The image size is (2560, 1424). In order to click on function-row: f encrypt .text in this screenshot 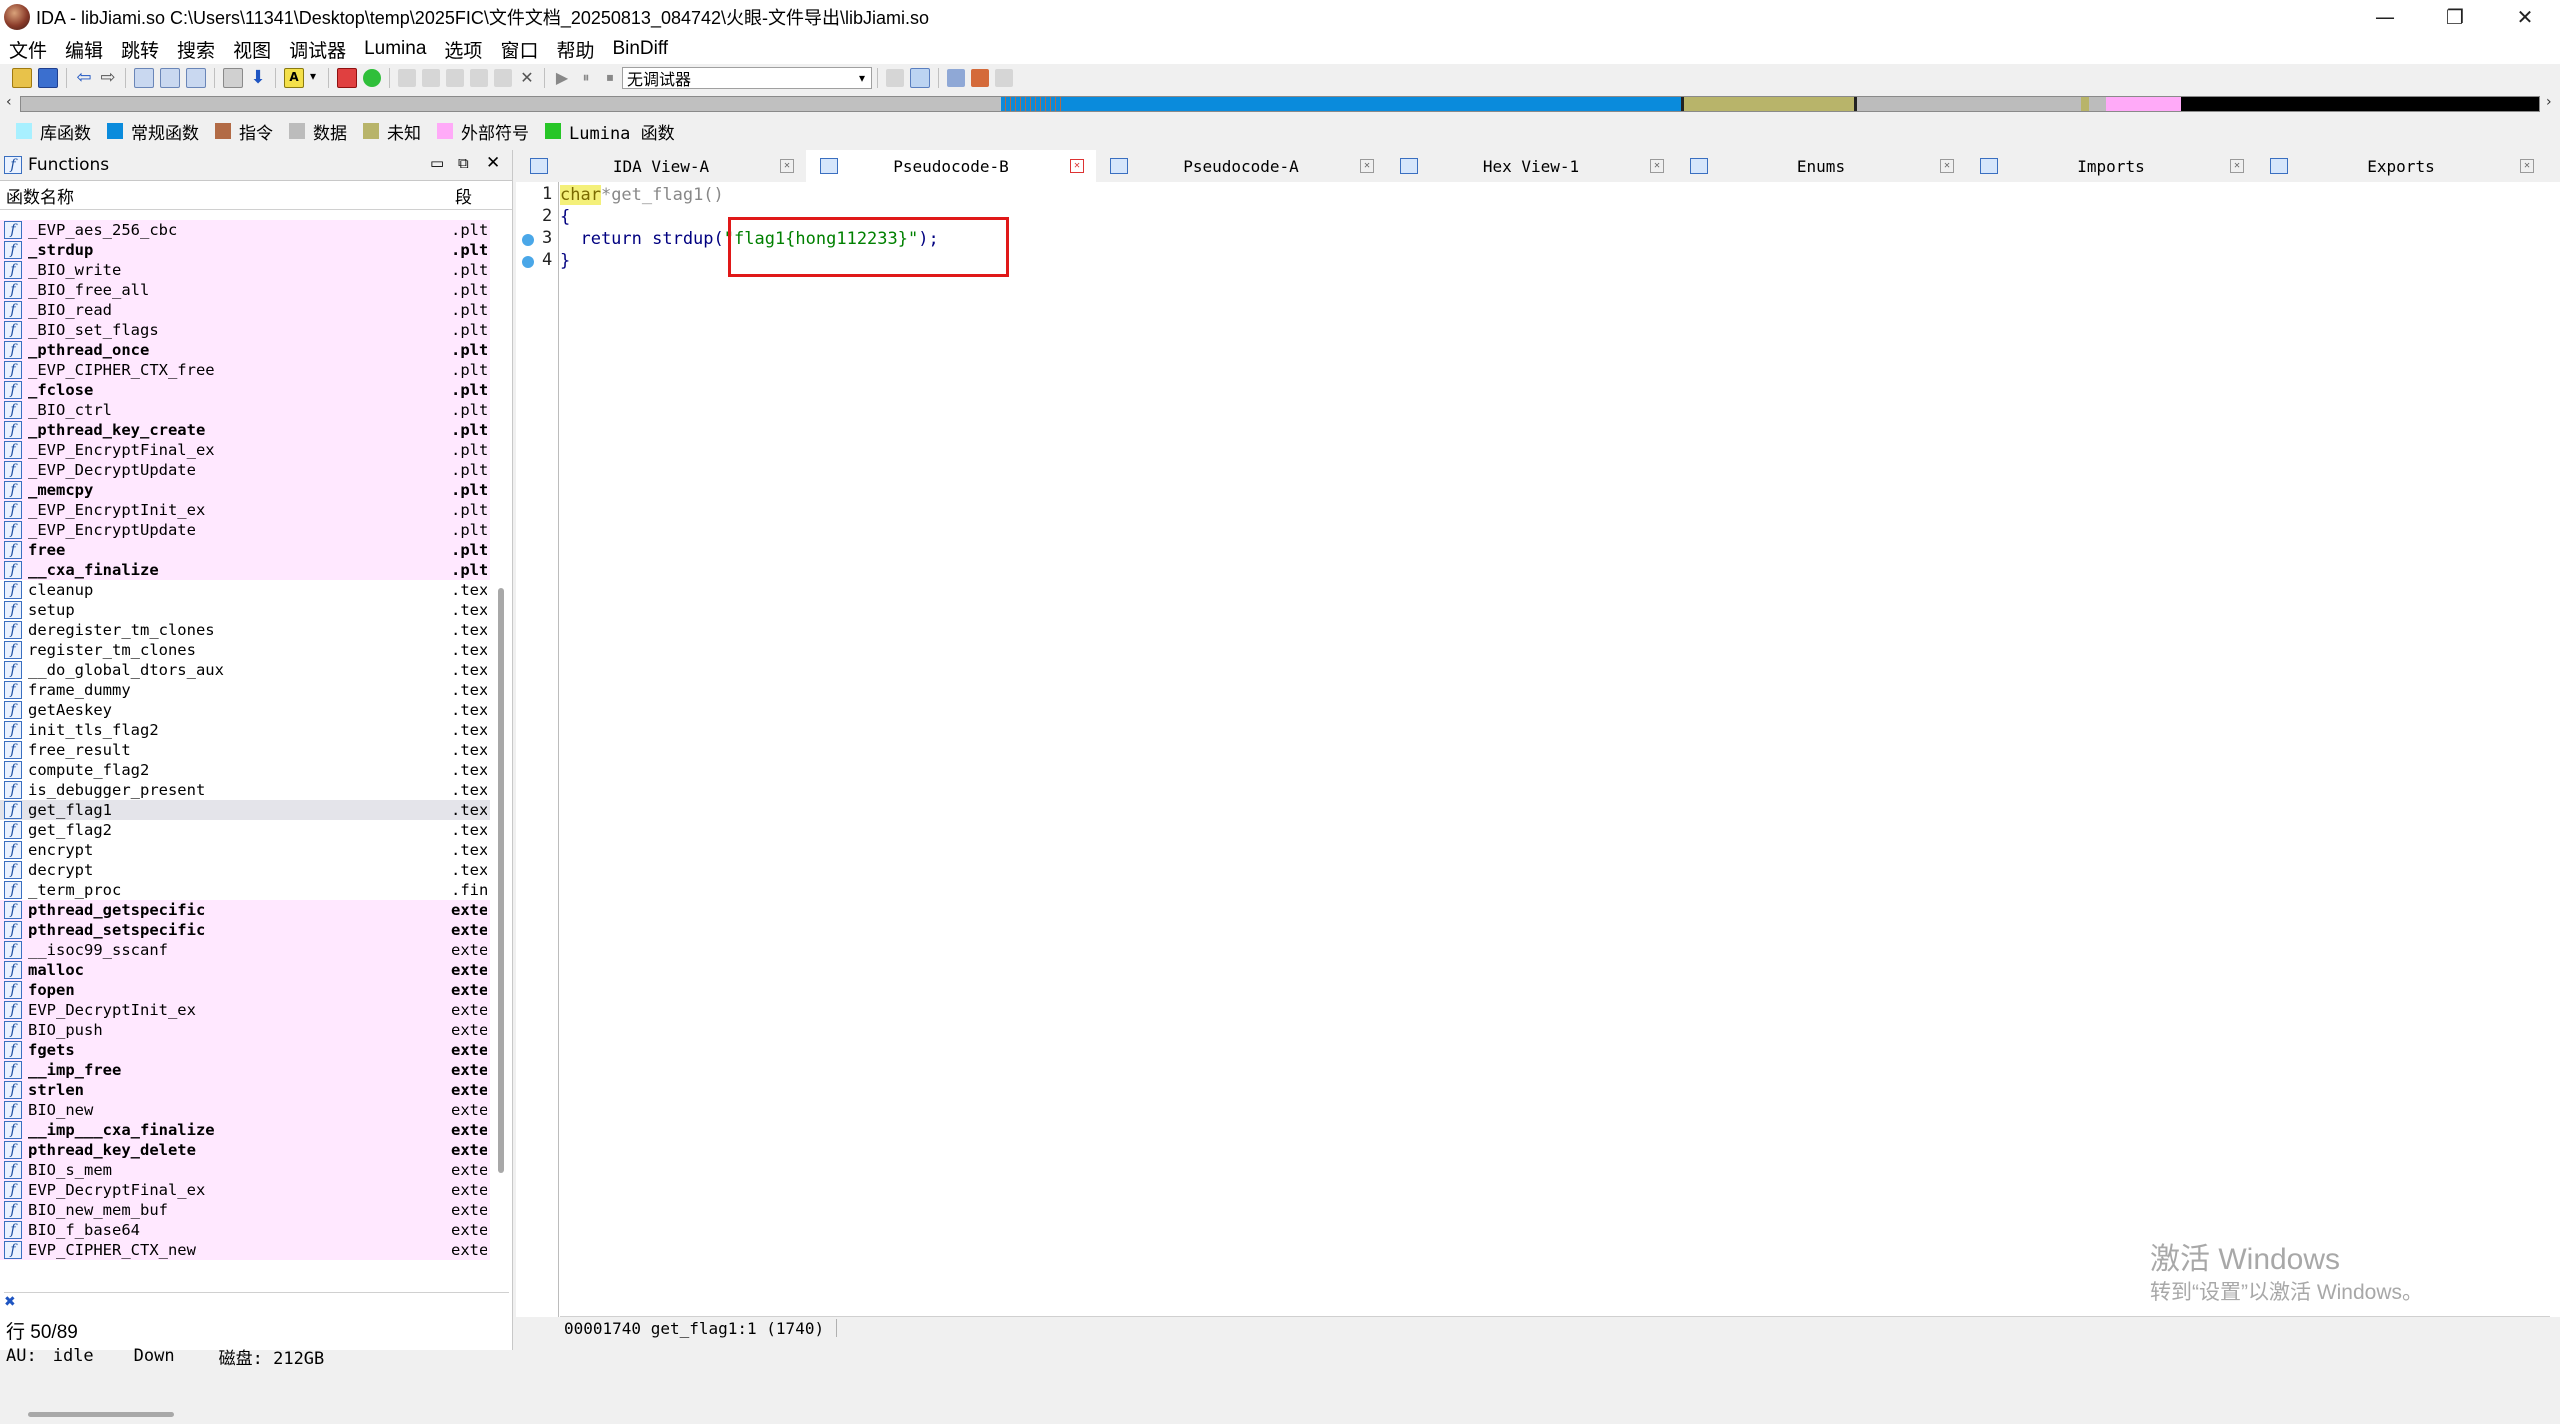, I will do `click(245, 850)`.